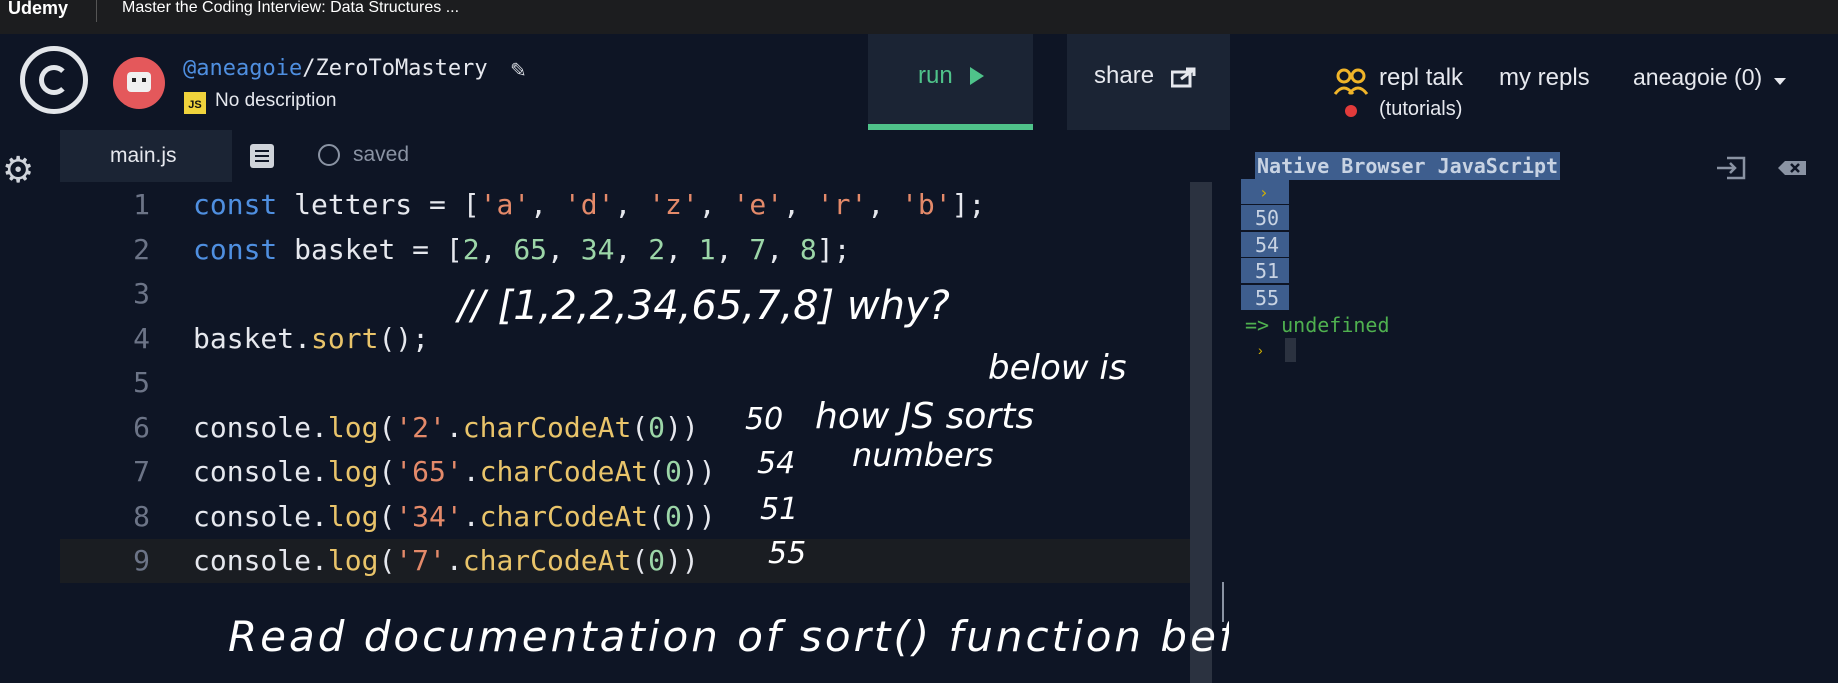  What do you see at coordinates (1183, 77) in the screenshot?
I see `share-icon` at bounding box center [1183, 77].